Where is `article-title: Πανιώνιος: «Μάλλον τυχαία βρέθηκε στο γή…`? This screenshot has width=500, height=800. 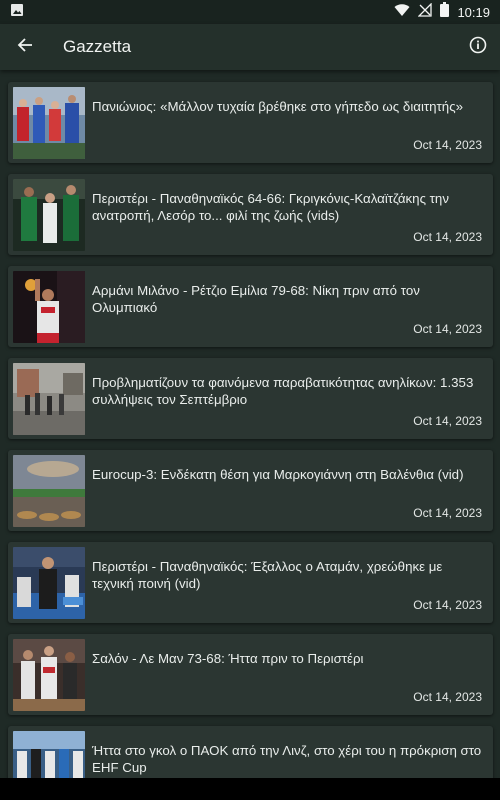
article-title: Πανιώνιος: «Μάλλον τυχαία βρέθηκε στο γή… is located at coordinates (278, 106).